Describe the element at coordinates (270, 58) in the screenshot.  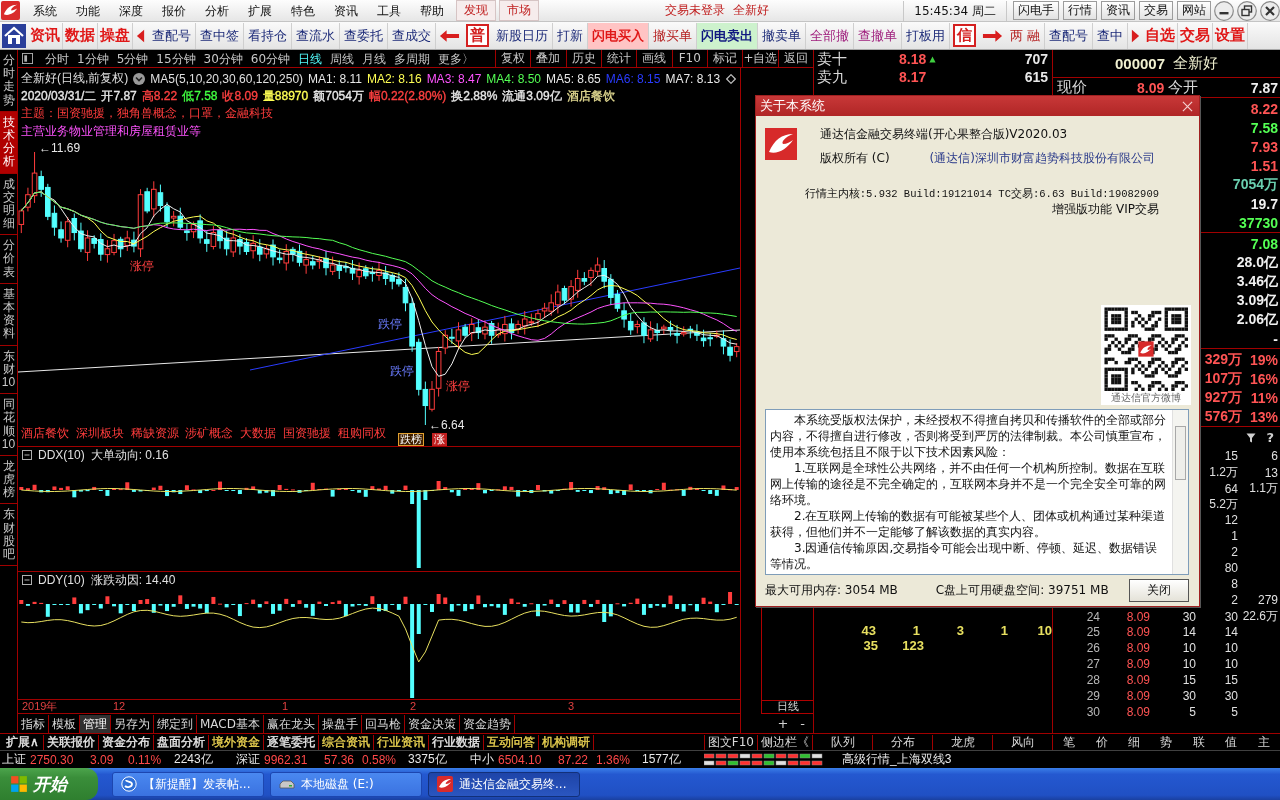
I see `period-tab: 60分钟` at that location.